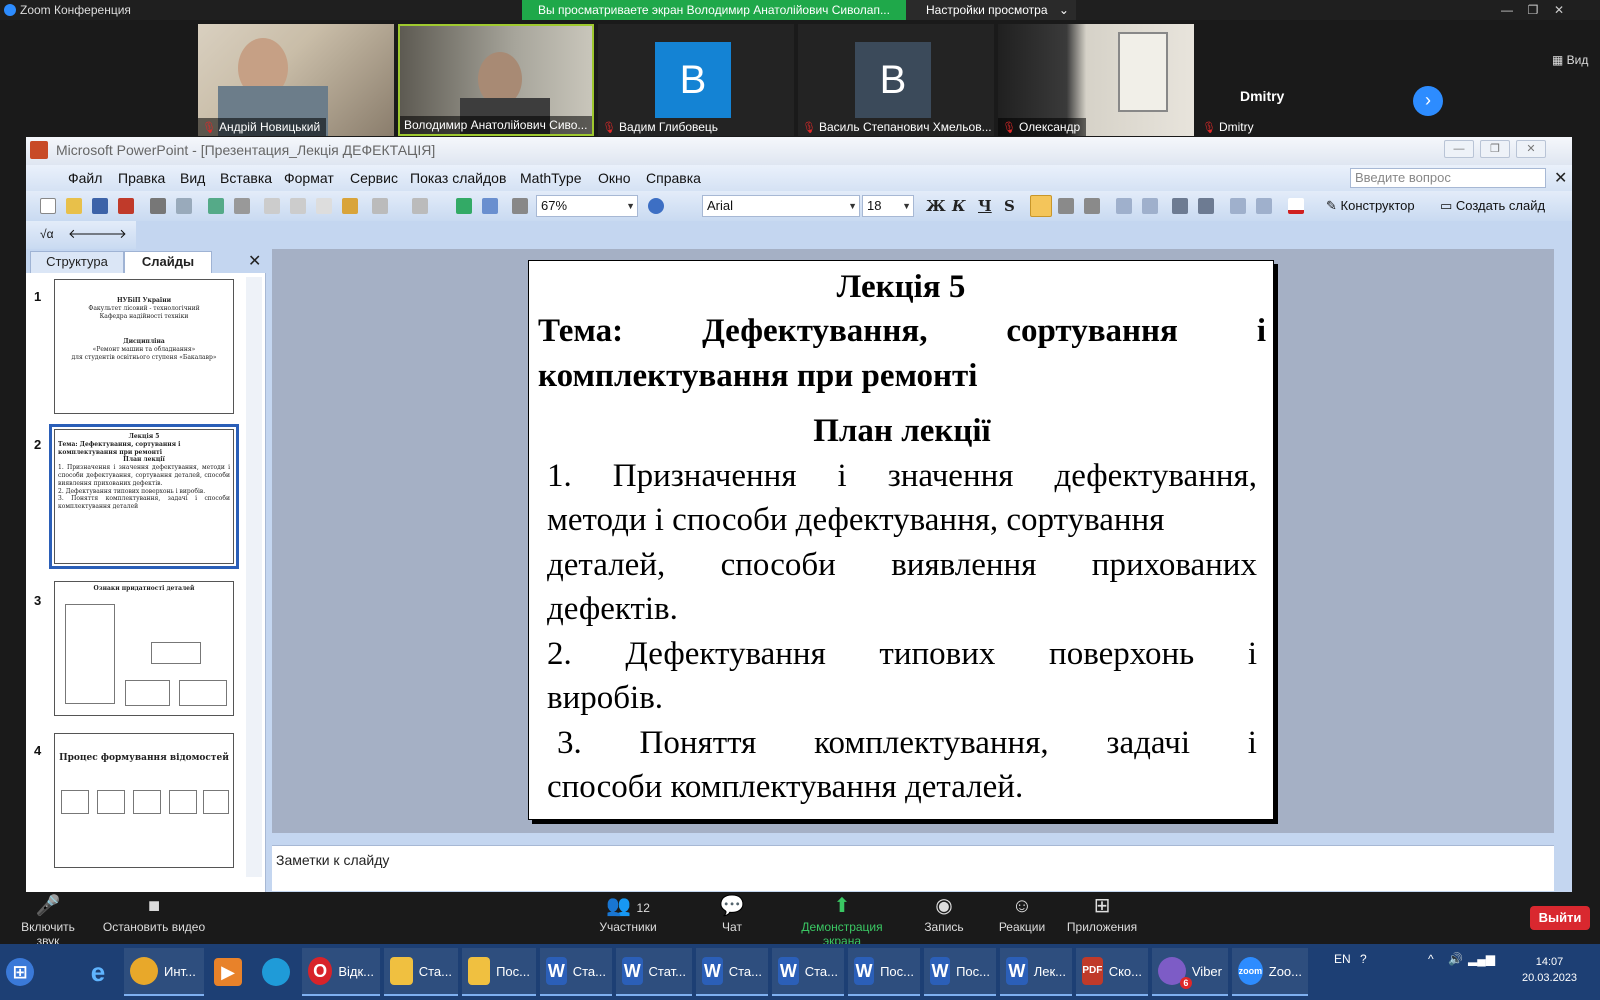  I want to click on taskbar-ie: e, so click(98, 972).